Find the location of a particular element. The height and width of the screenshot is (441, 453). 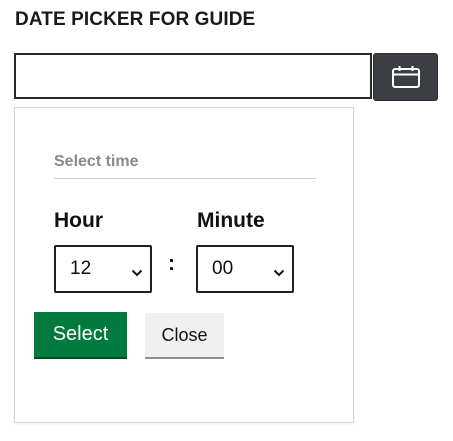

field-label: DATE PICKER FOR GUIDE is located at coordinates (135, 19).